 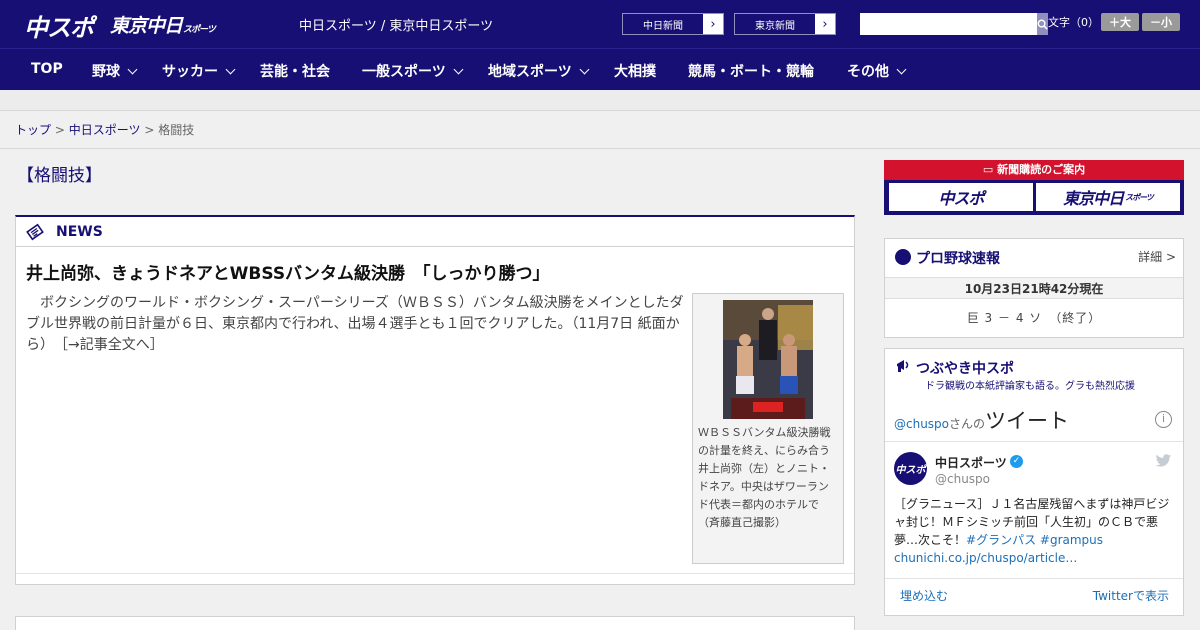 I want to click on search-button, so click(x=1042, y=24).